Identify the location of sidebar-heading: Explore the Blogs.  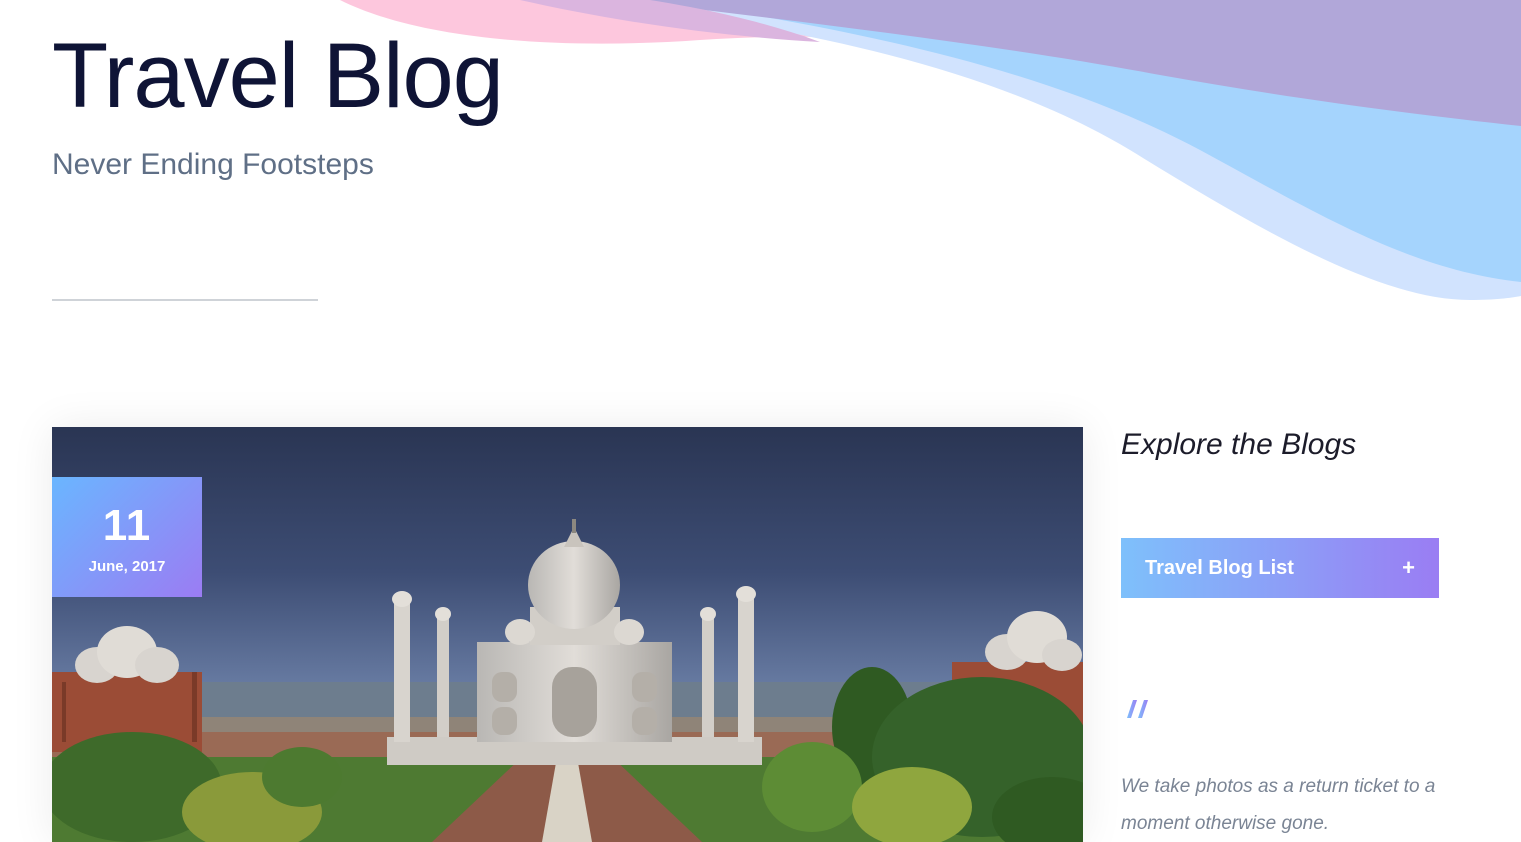
(1239, 444).